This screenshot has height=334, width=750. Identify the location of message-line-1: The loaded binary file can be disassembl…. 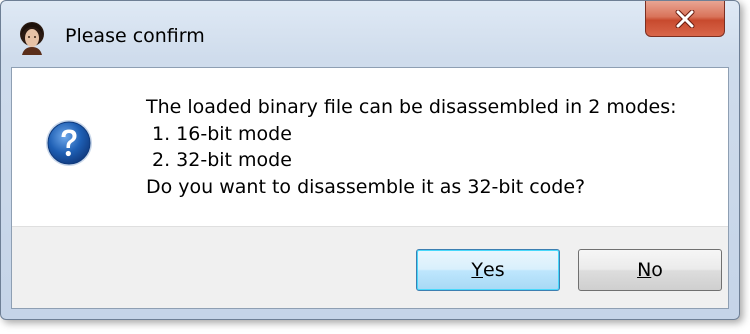
(411, 107).